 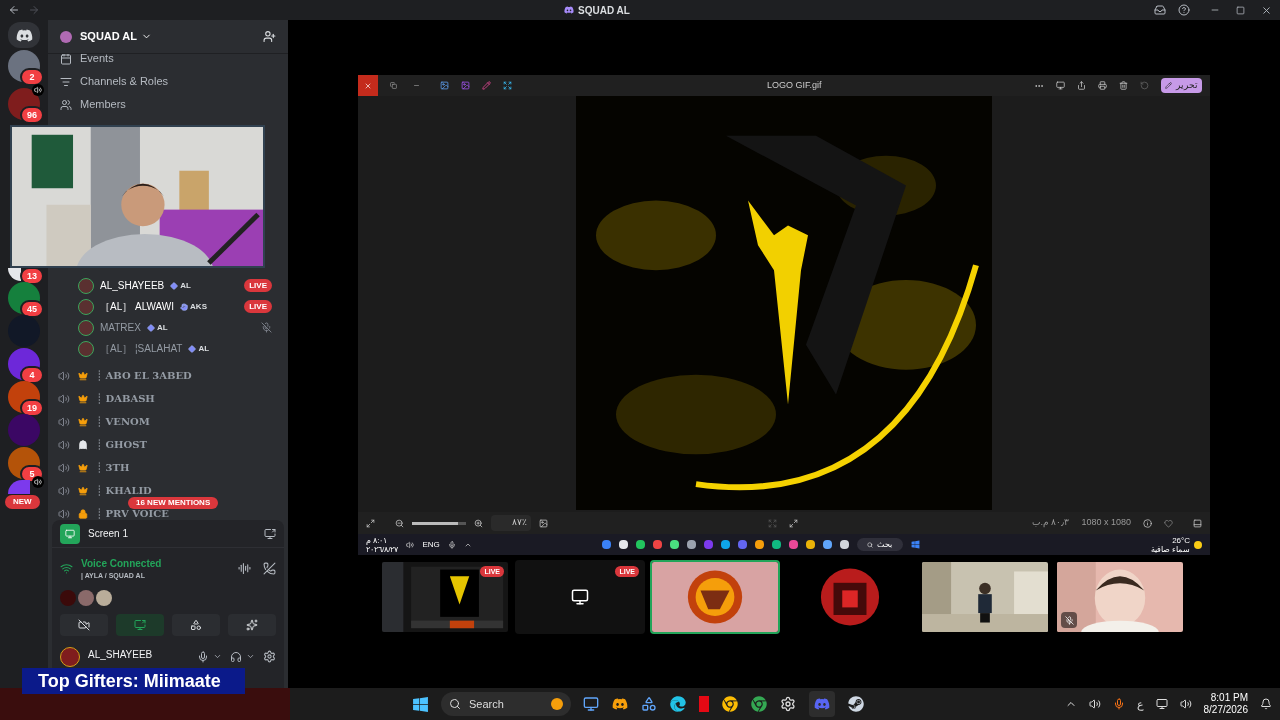 I want to click on maximize-icon, so click(x=1240, y=10).